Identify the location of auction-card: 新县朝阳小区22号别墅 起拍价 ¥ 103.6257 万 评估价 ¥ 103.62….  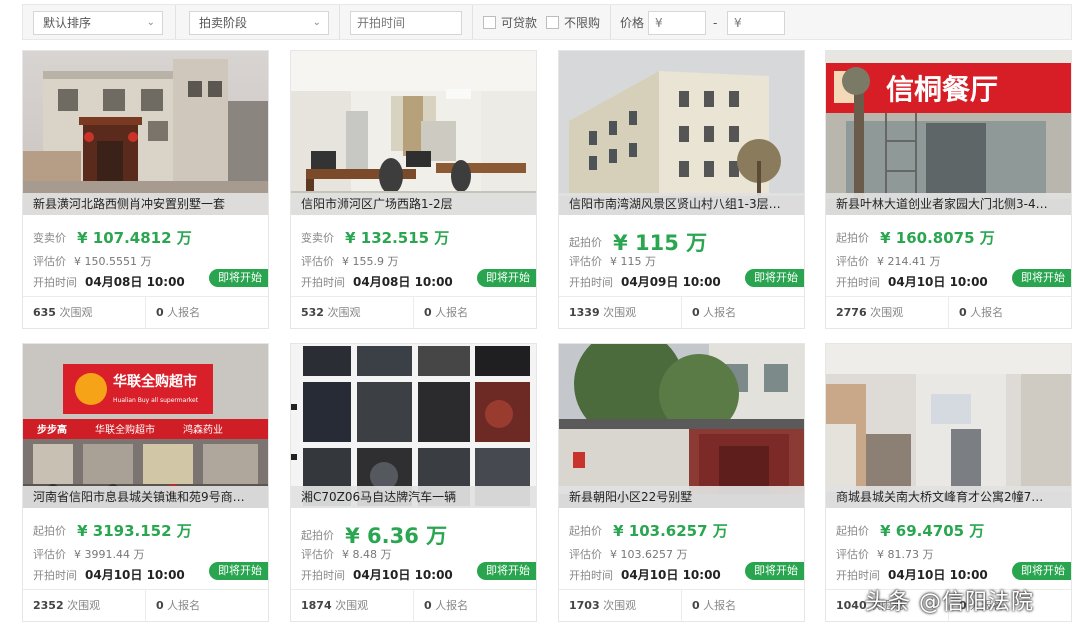
(681, 482).